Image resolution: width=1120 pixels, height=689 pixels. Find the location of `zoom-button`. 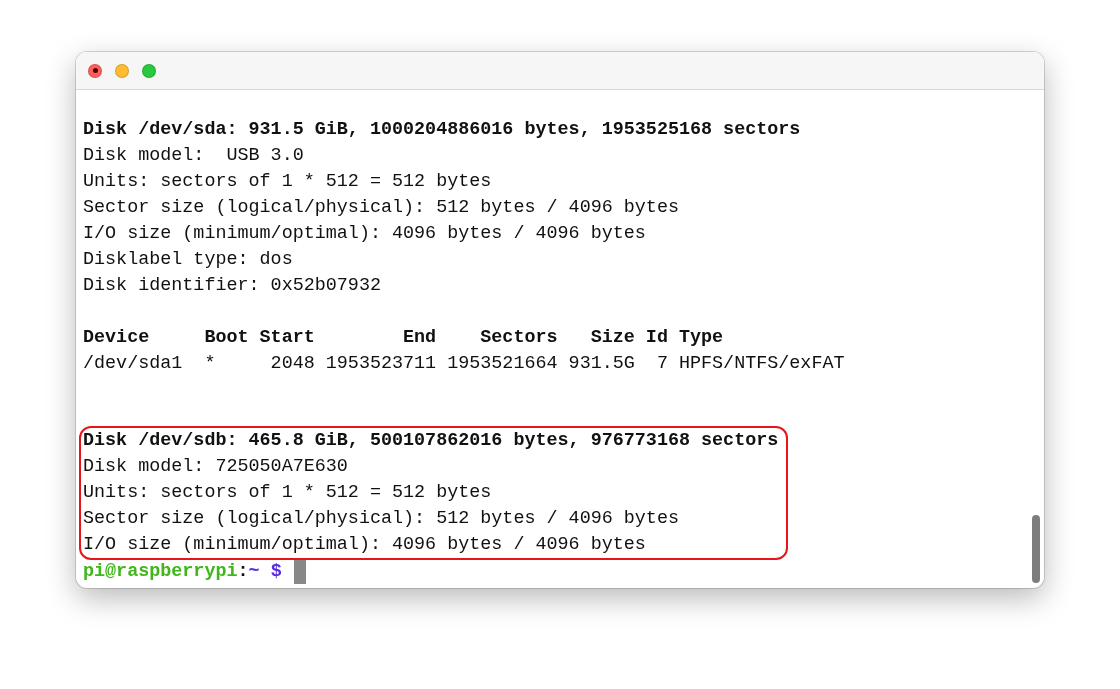

zoom-button is located at coordinates (149, 70).